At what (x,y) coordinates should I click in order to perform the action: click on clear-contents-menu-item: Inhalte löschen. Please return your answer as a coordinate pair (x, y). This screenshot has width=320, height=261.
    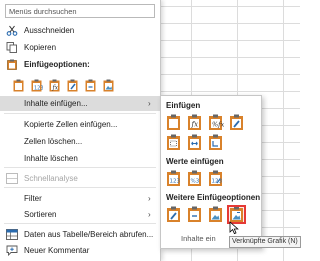
    Looking at the image, I should click on (80, 158).